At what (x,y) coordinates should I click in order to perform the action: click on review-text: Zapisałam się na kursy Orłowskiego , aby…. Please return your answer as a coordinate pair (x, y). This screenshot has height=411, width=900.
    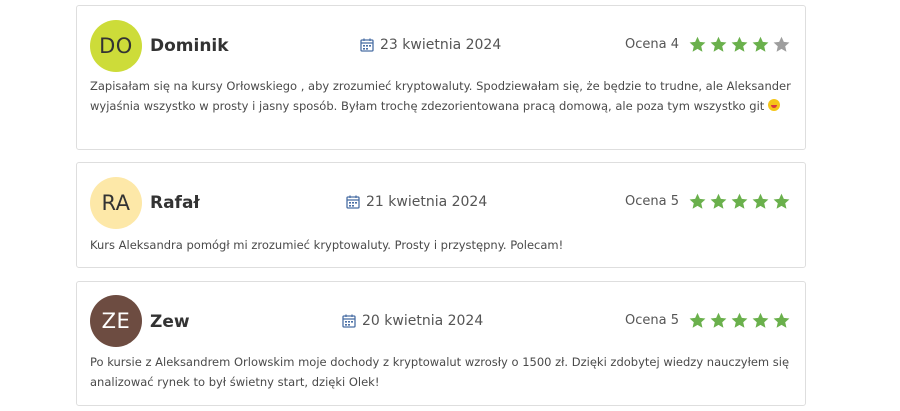
    Looking at the image, I should click on (440, 96).